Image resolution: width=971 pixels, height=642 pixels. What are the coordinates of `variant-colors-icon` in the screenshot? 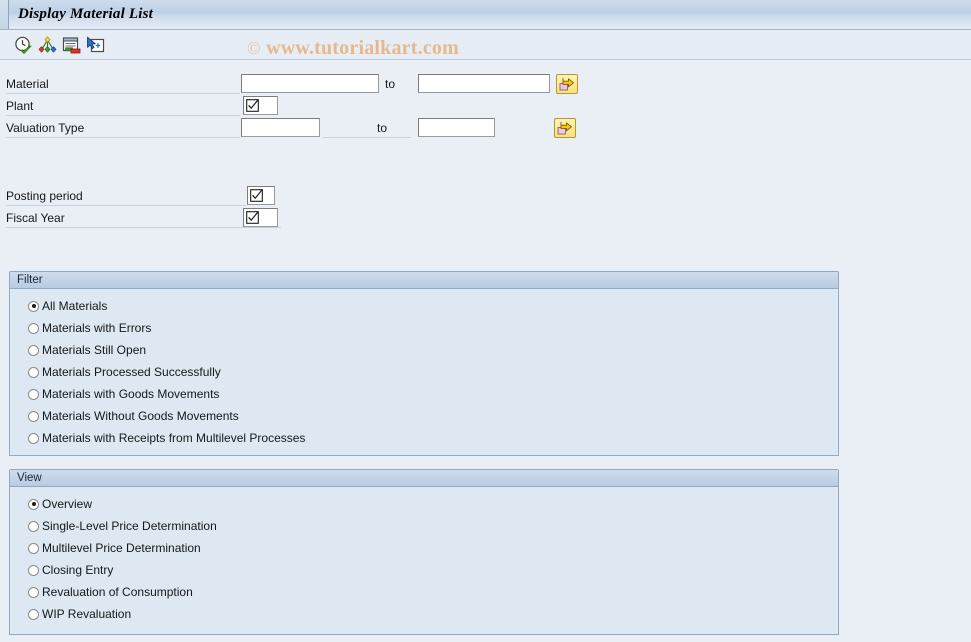 It's located at (47, 45).